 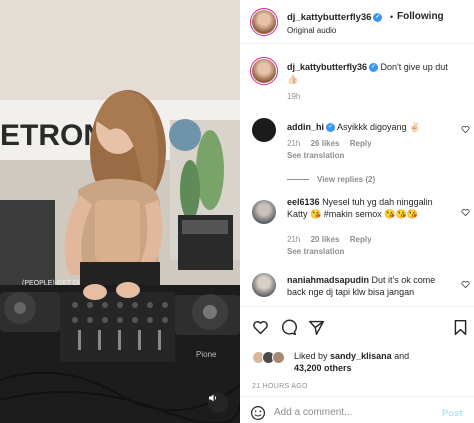 I want to click on liked-by-prefix: Liked by, so click(x=311, y=356).